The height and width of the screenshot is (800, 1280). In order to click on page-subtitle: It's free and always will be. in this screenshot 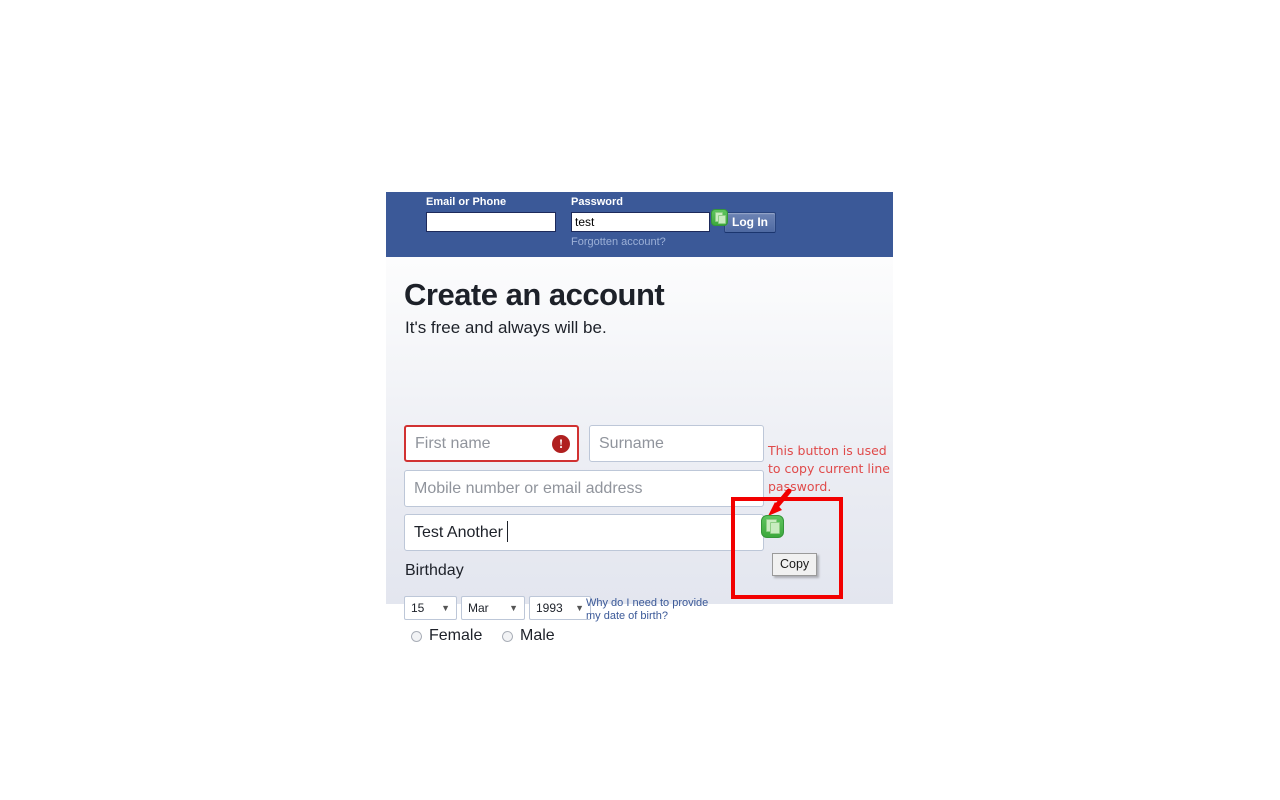, I will do `click(506, 327)`.